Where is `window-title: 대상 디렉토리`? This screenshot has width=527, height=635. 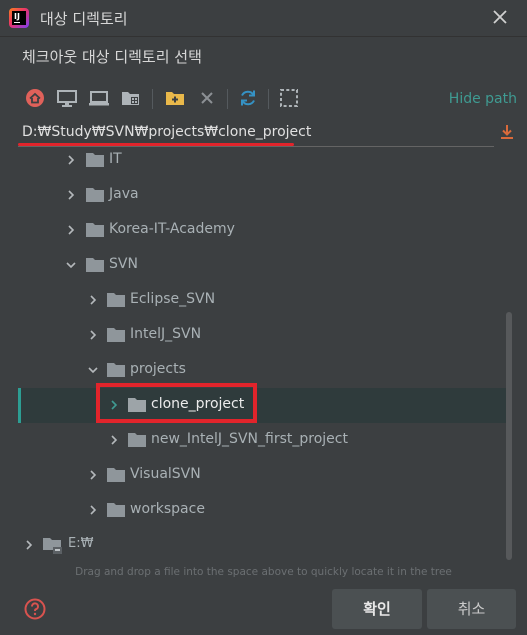 window-title: 대상 디렉토리 is located at coordinates (84, 19).